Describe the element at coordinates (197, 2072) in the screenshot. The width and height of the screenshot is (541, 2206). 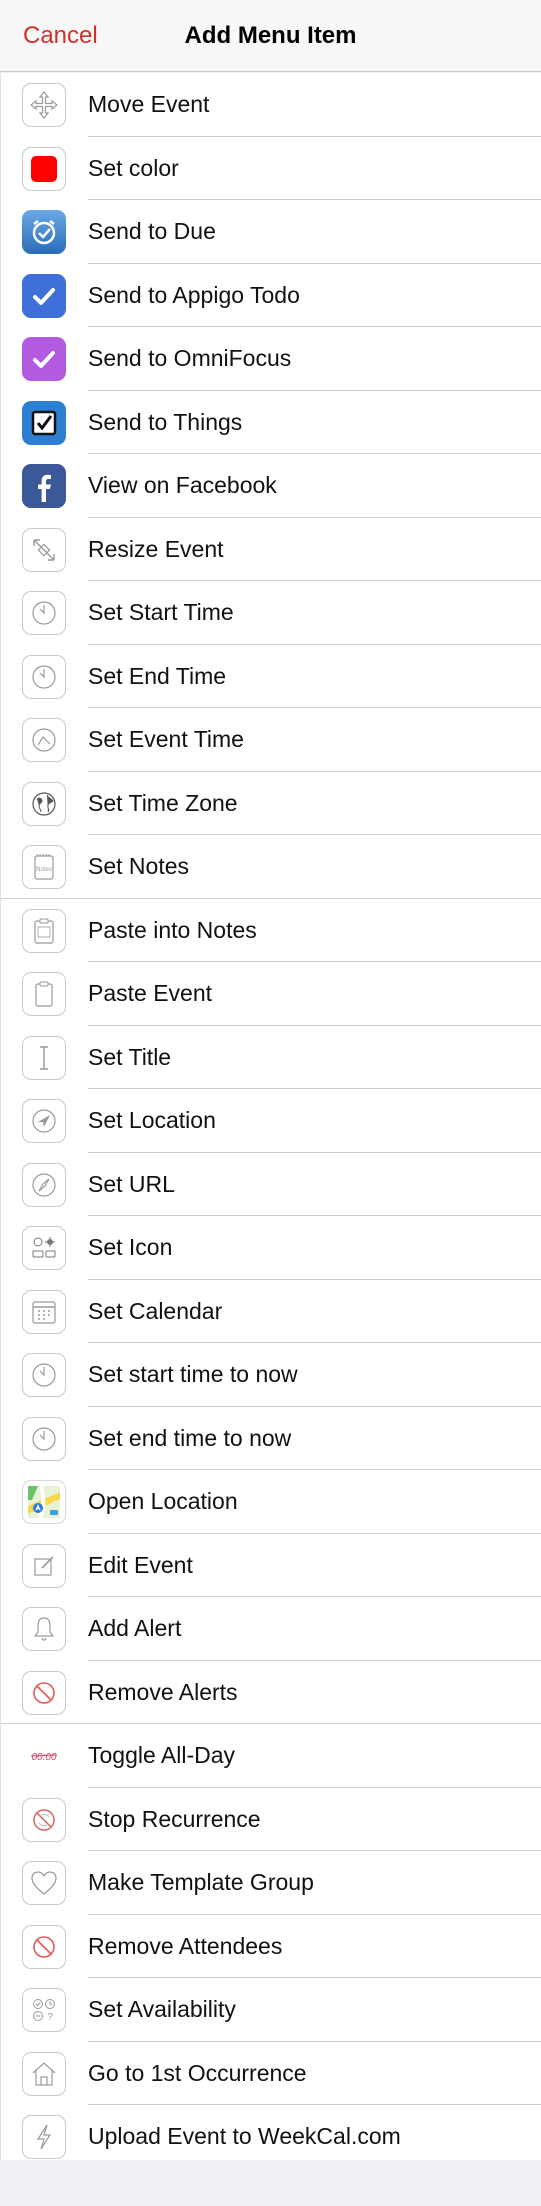
I see `menu-item-label: Go to 1st Occurrence` at that location.